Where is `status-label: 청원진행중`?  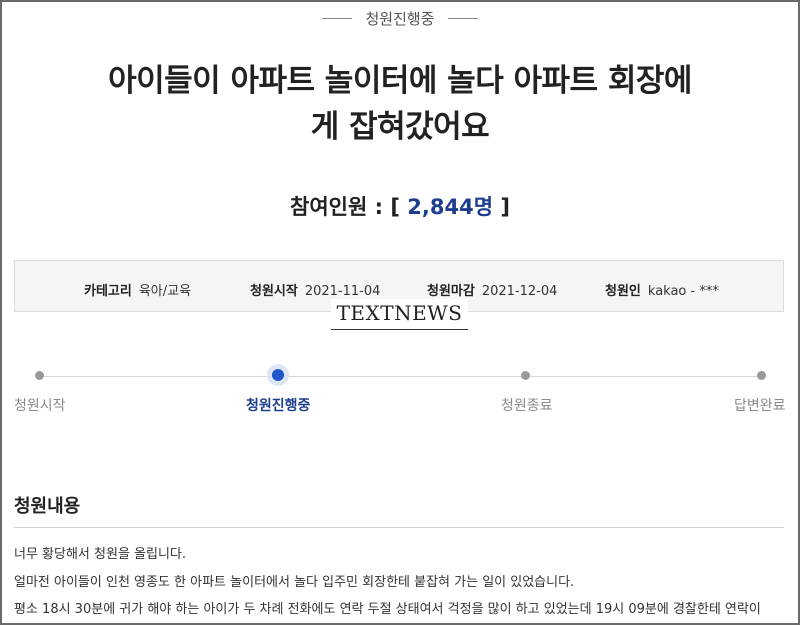 status-label: 청원진행중 is located at coordinates (400, 19).